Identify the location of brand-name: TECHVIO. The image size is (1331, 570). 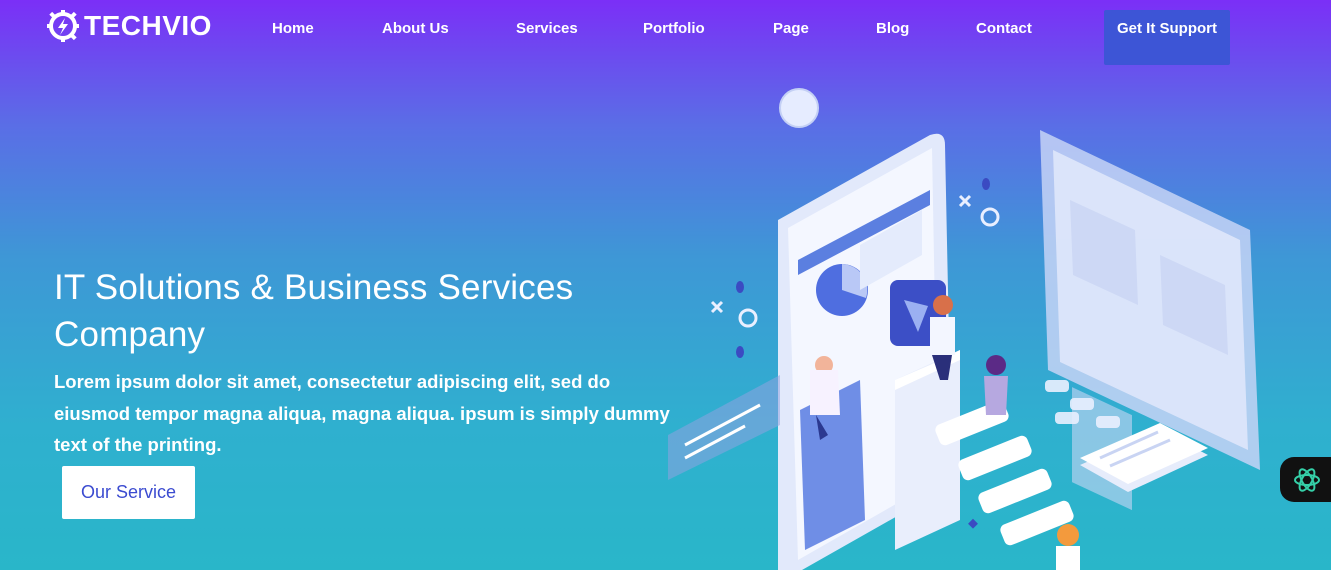
(148, 25).